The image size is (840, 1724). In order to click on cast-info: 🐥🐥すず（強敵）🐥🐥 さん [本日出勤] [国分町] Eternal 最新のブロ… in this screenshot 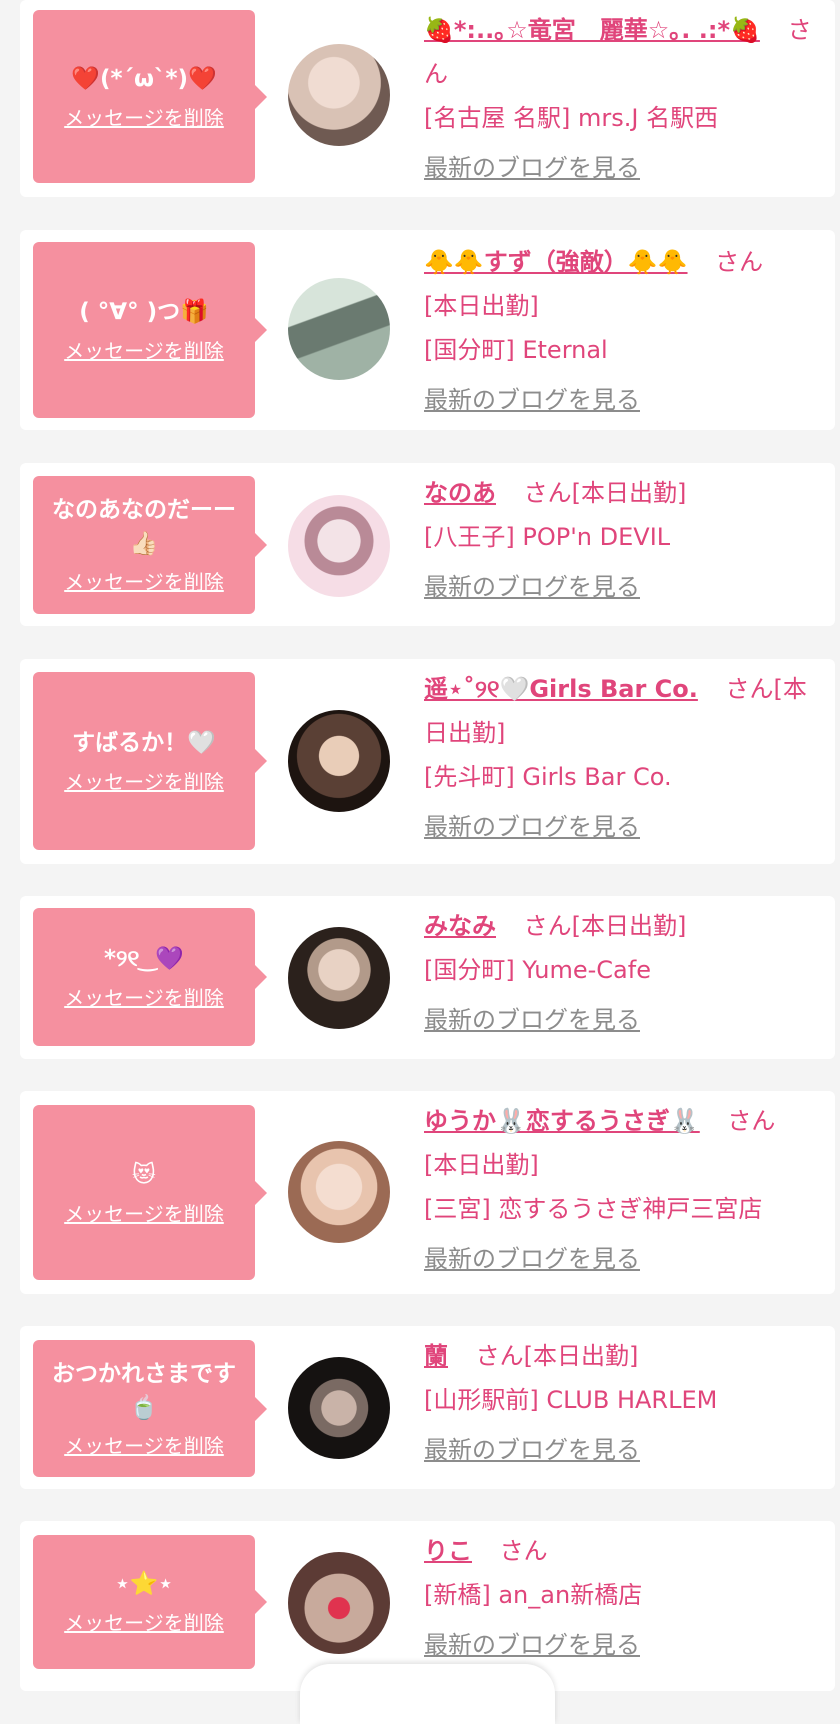, I will do `click(624, 331)`.